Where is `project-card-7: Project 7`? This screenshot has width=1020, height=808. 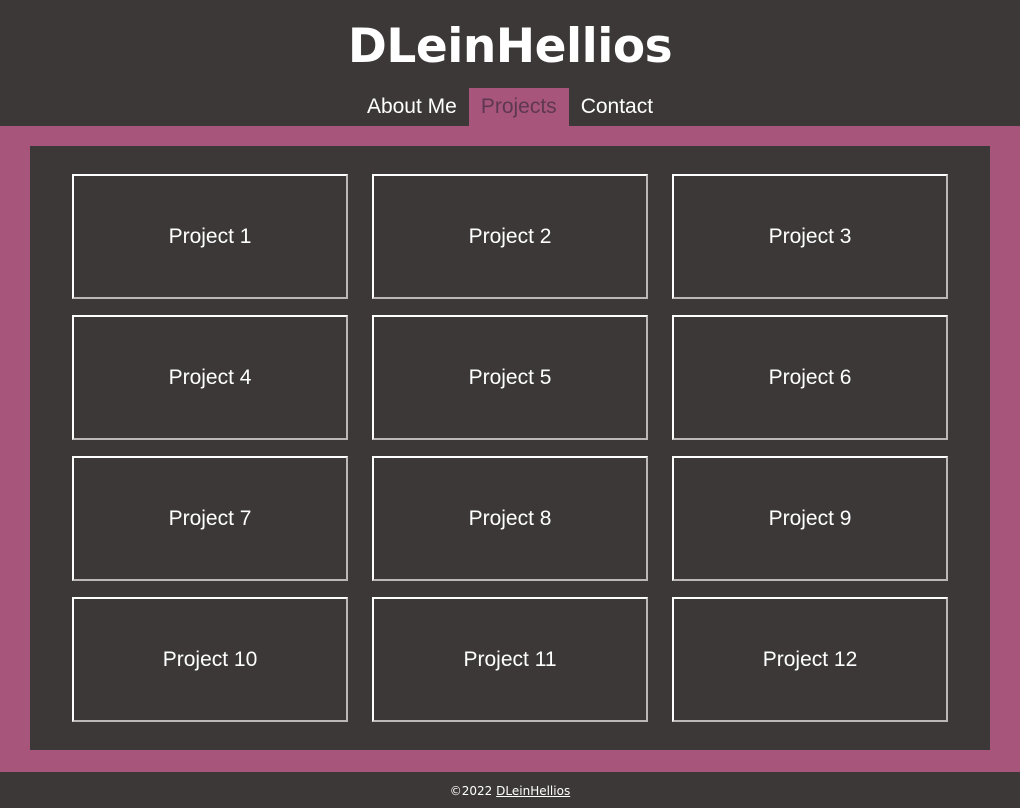
project-card-7: Project 7 is located at coordinates (210, 518).